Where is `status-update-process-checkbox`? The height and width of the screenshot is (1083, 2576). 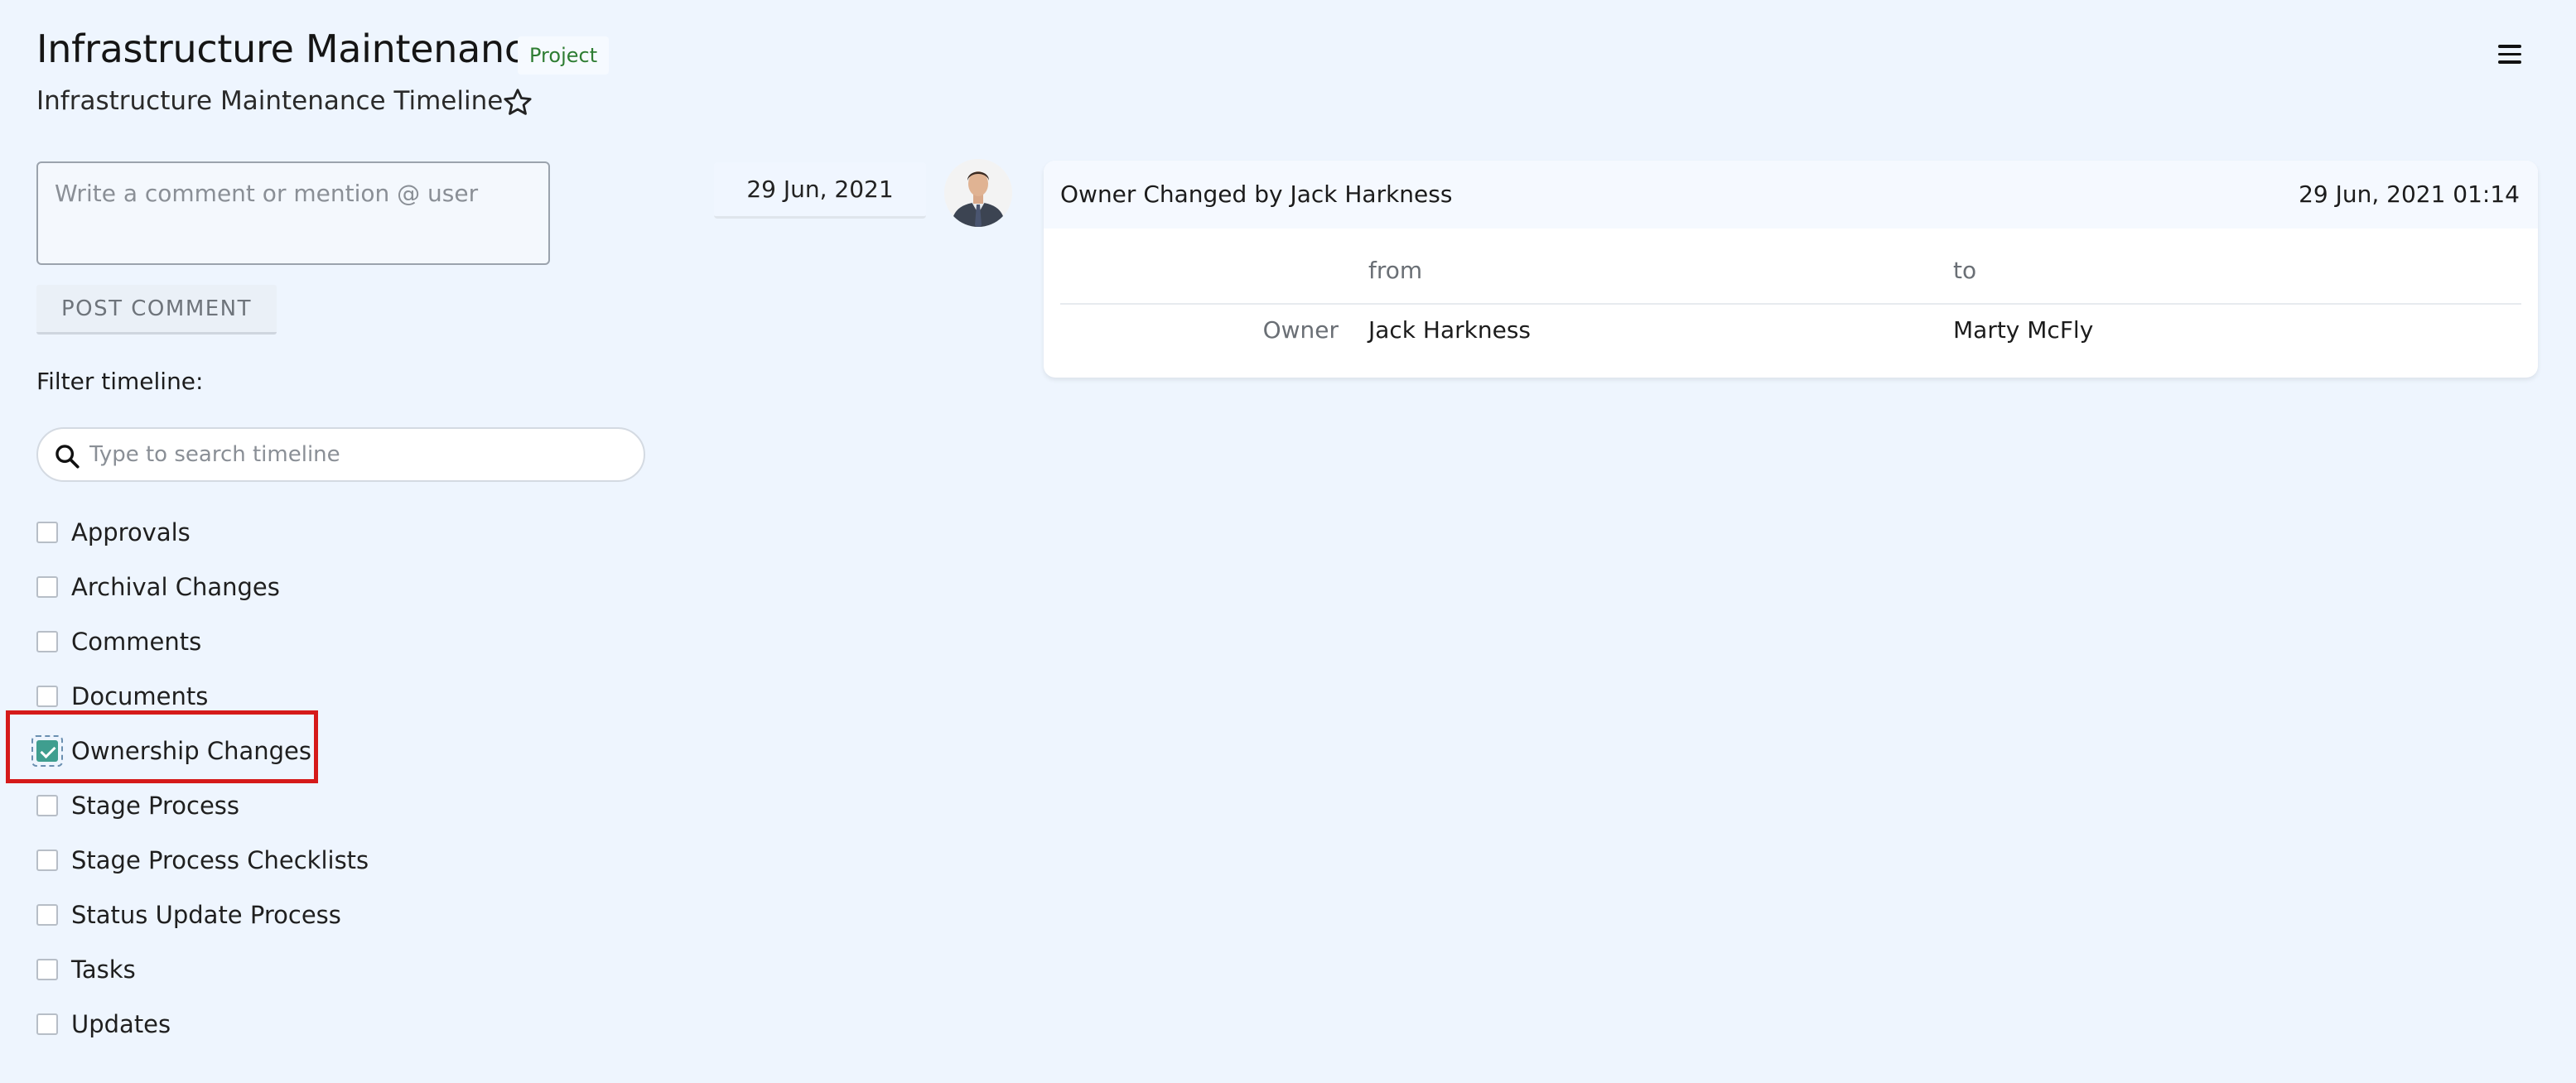 status-update-process-checkbox is located at coordinates (47, 915).